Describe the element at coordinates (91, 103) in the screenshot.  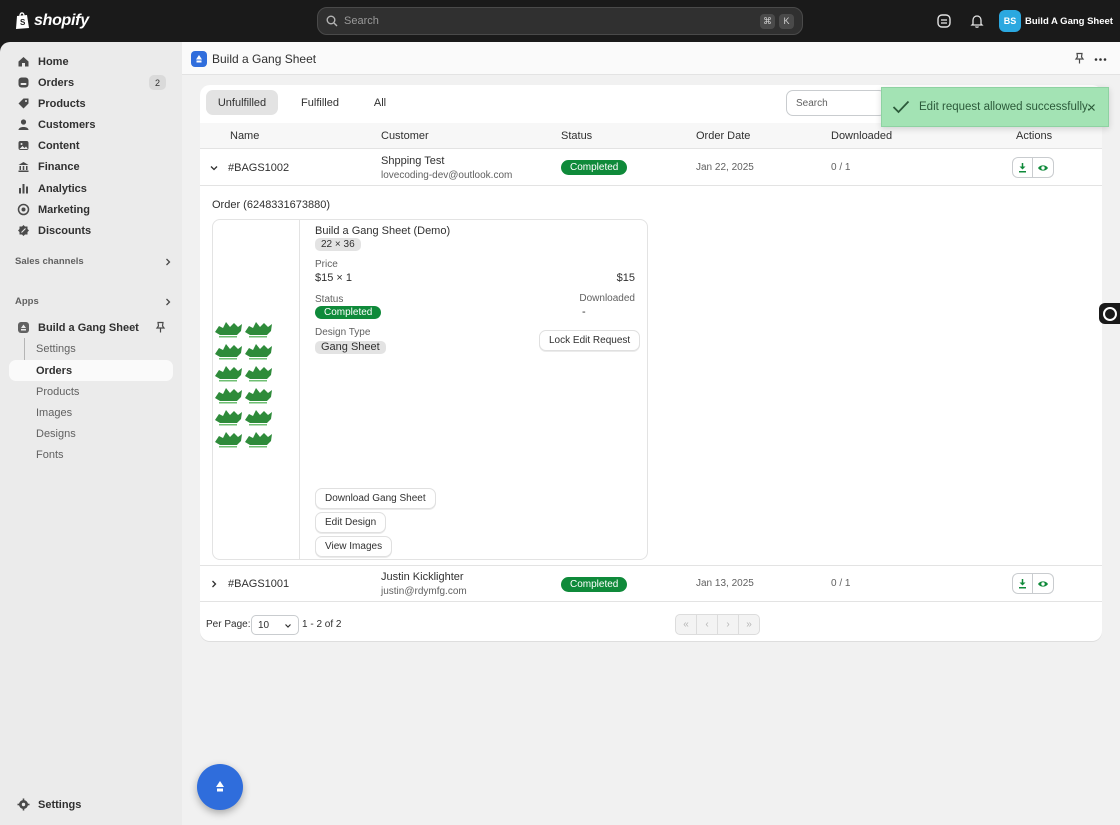
I see `sidebar-item-products: Products` at that location.